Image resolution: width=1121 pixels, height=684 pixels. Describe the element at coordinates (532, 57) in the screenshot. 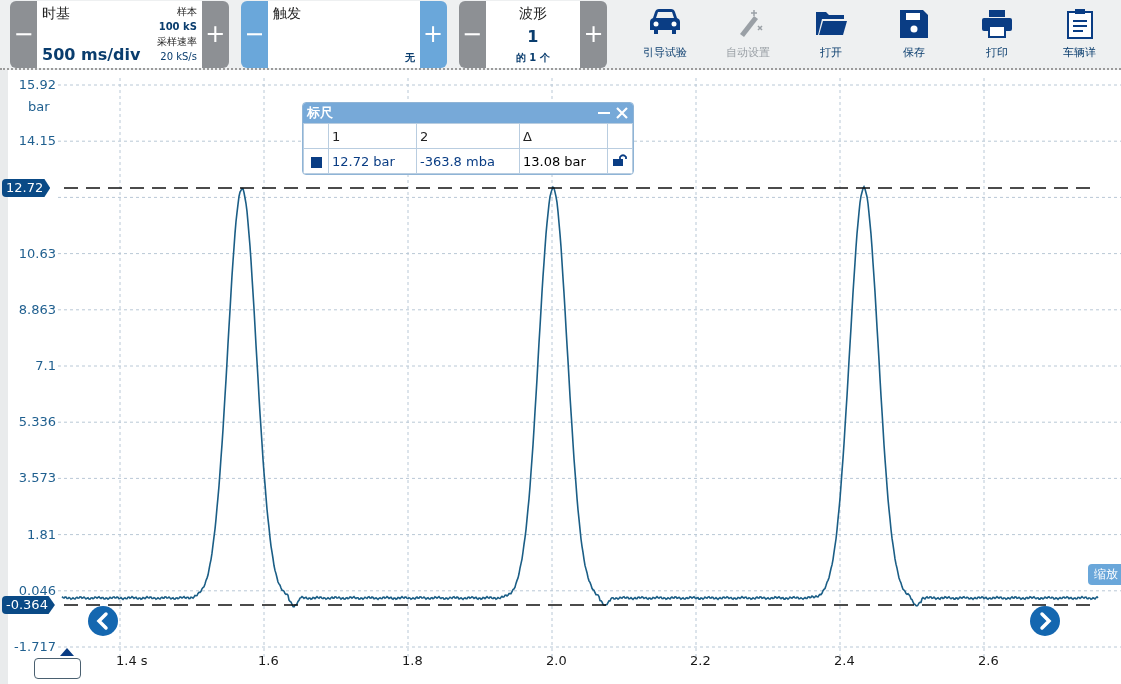

I see `waveform-count: 的 1 个` at that location.